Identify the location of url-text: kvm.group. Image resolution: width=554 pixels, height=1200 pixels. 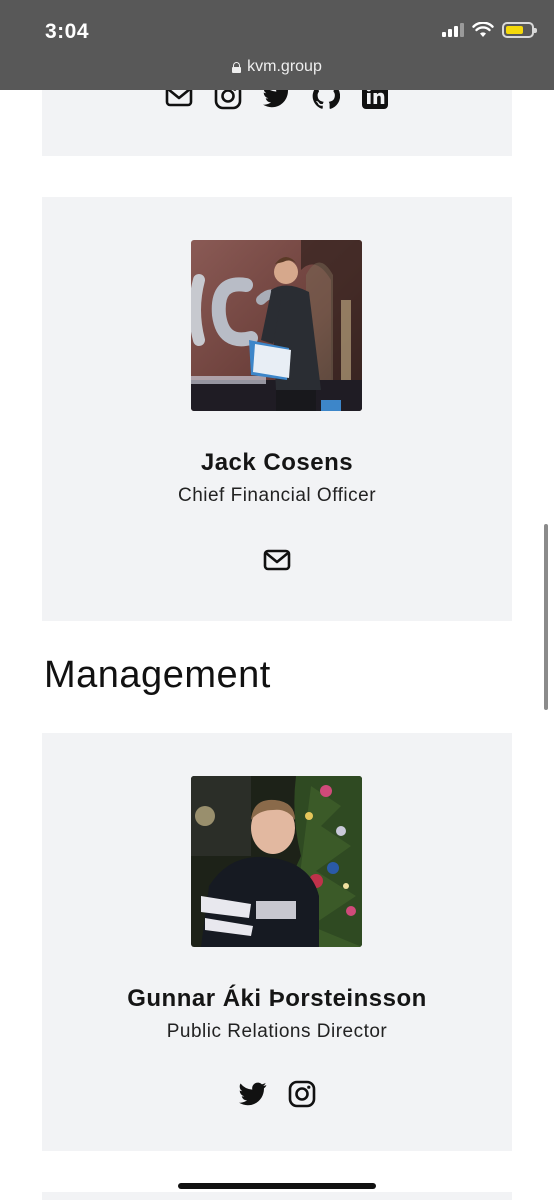
(284, 66).